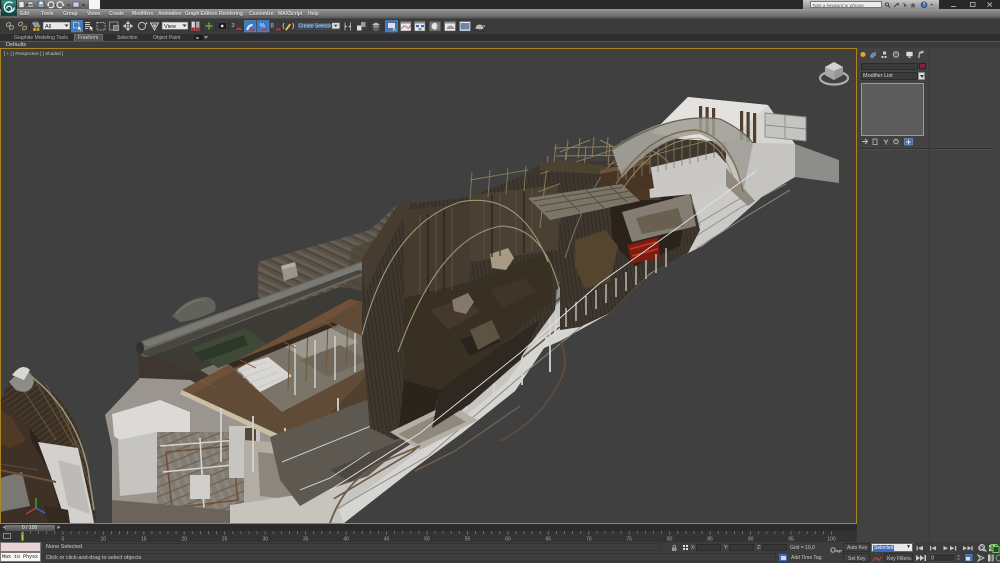  Describe the element at coordinates (273, 26) in the screenshot. I see `svg-text: 8` at that location.